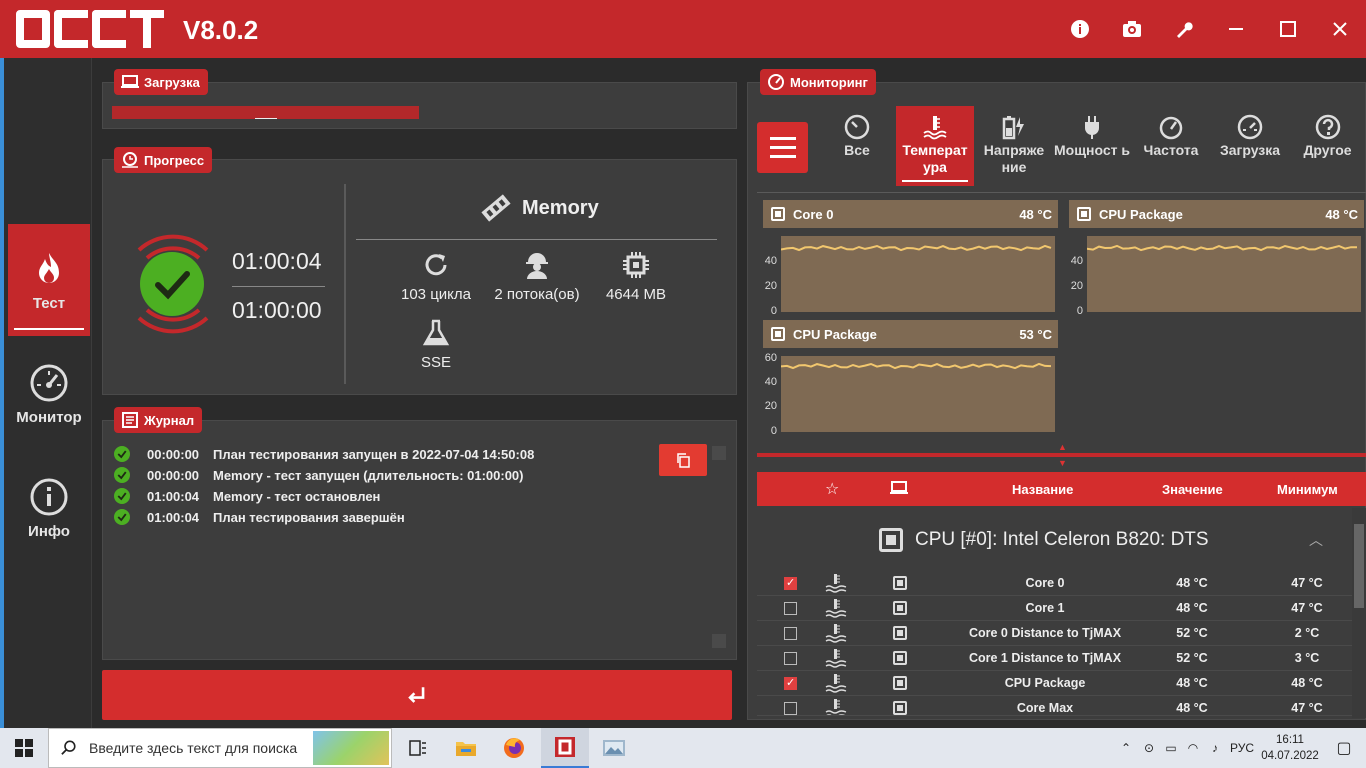  Describe the element at coordinates (1062, 447) in the screenshot. I see `splitter-up-arrow: ▲` at that location.